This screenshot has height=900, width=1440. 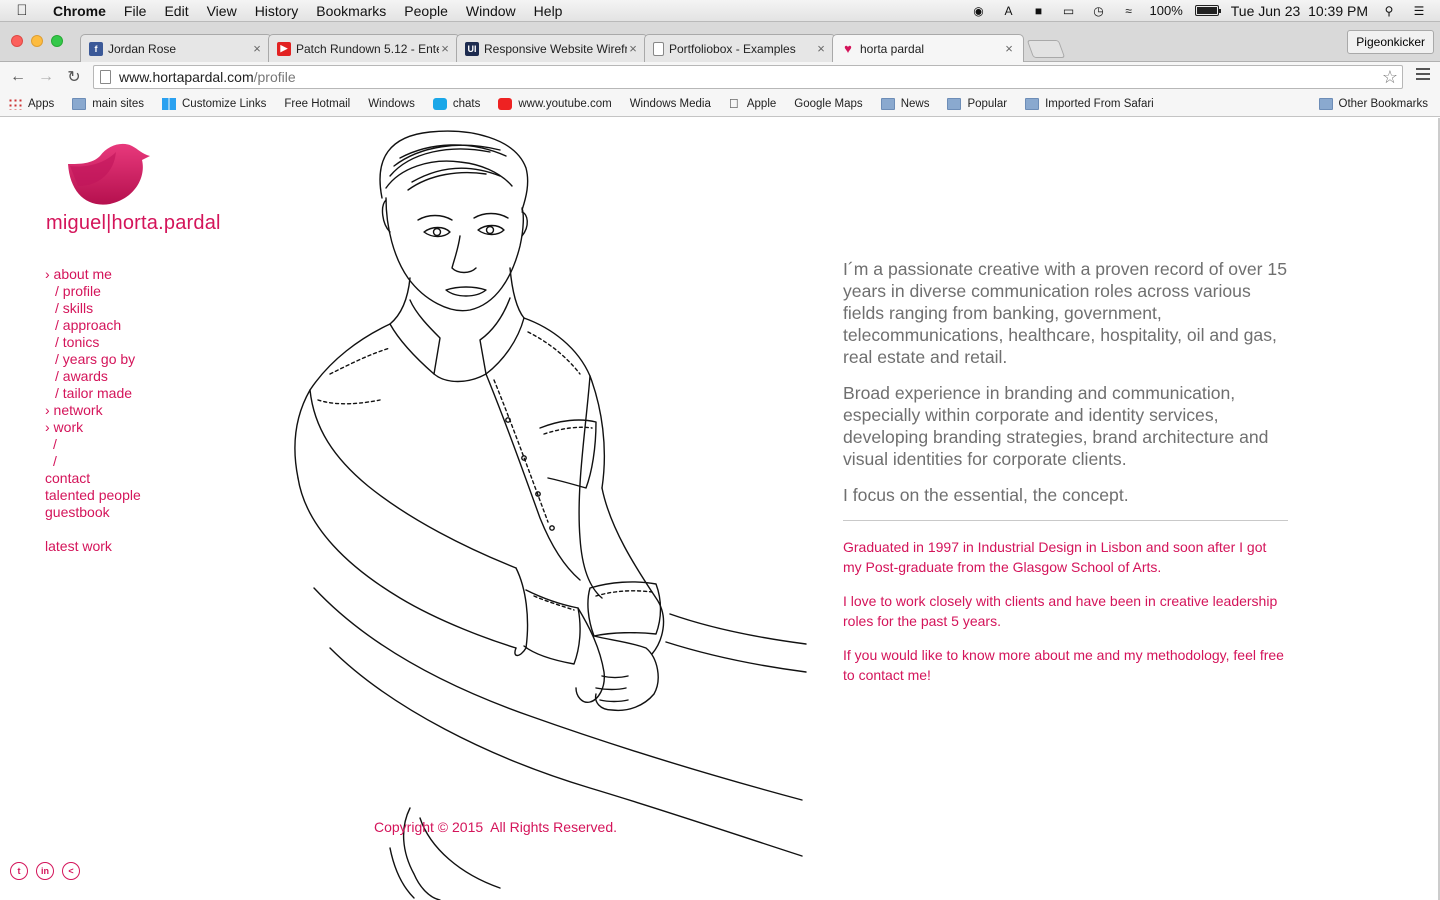 I want to click on menu-view: View, so click(x=222, y=11).